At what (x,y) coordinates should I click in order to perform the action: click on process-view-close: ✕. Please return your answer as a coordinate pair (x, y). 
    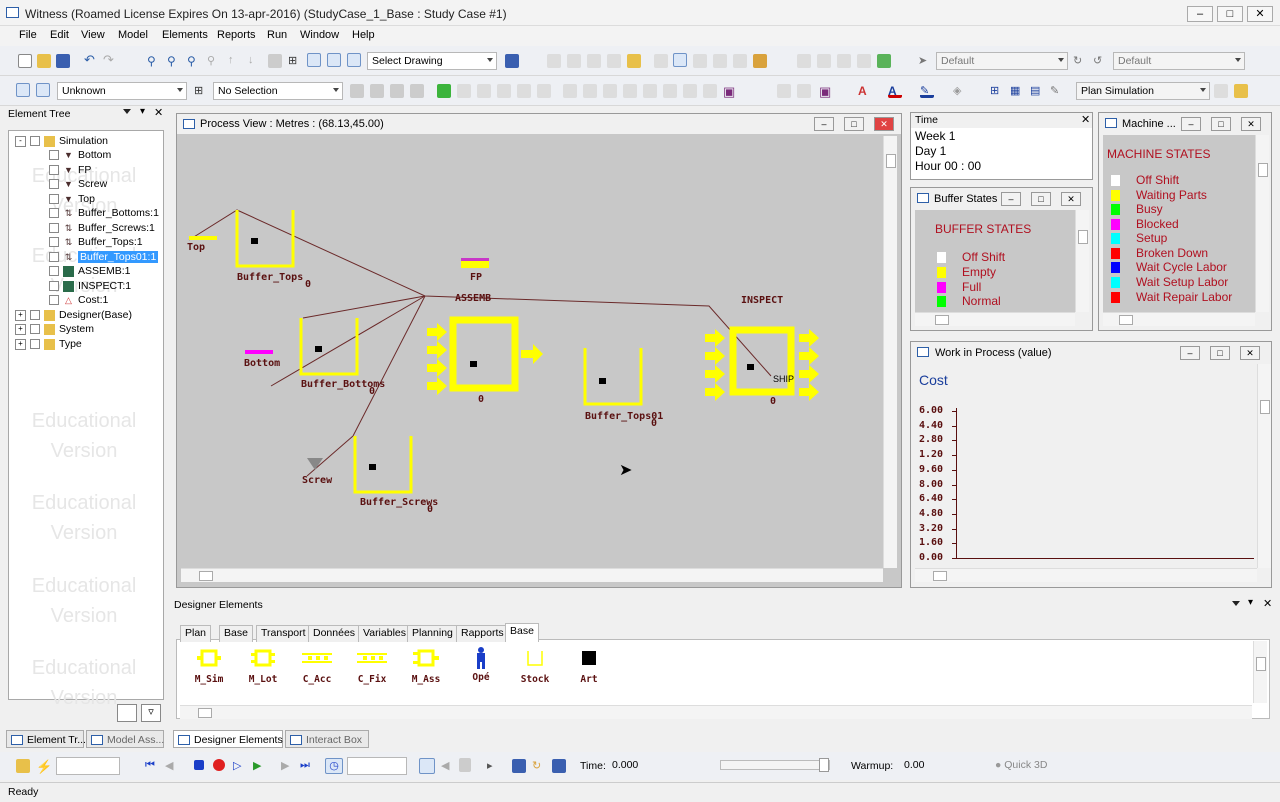
    Looking at the image, I should click on (884, 124).